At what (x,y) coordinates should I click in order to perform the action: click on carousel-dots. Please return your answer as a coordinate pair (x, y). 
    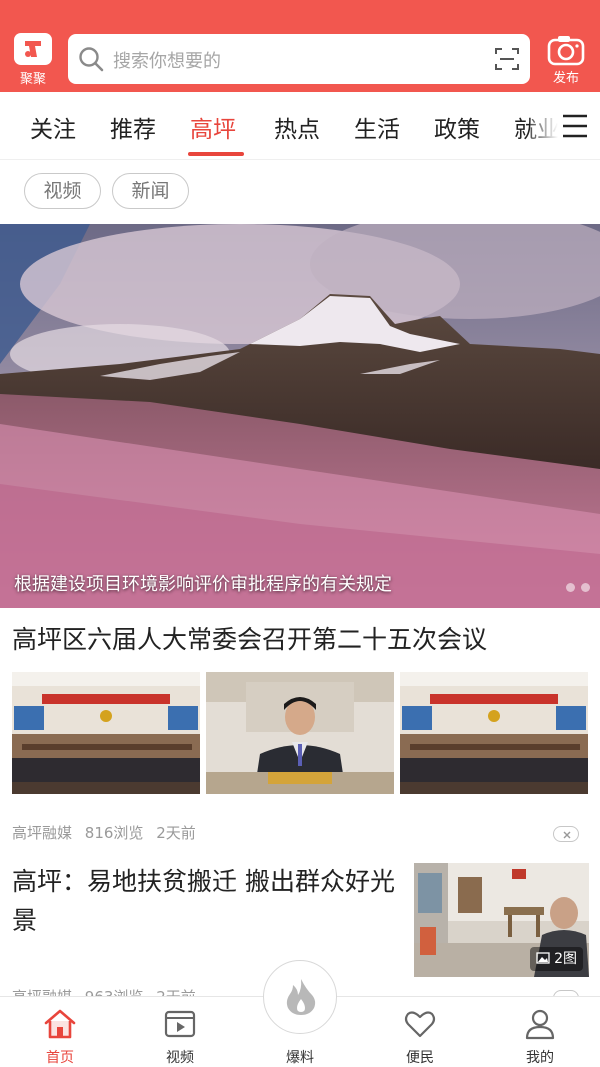
    Looking at the image, I should click on (575, 586).